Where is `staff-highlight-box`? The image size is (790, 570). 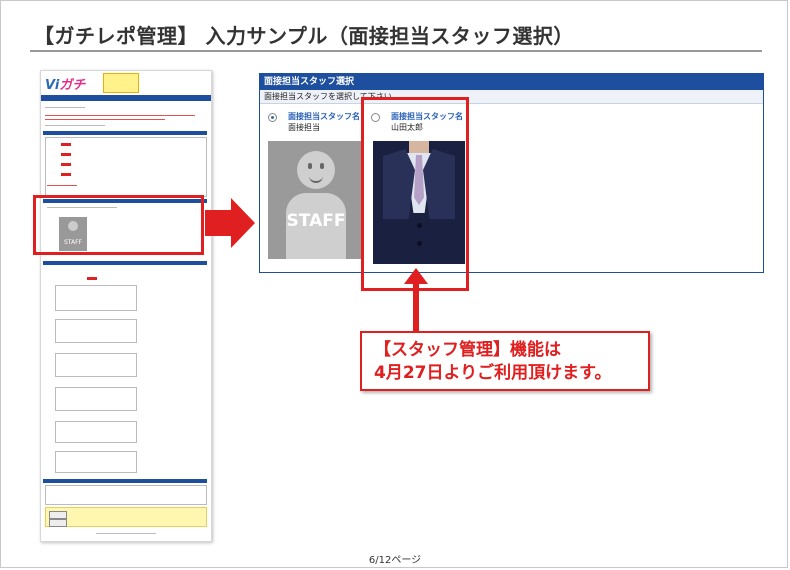 staff-highlight-box is located at coordinates (415, 194).